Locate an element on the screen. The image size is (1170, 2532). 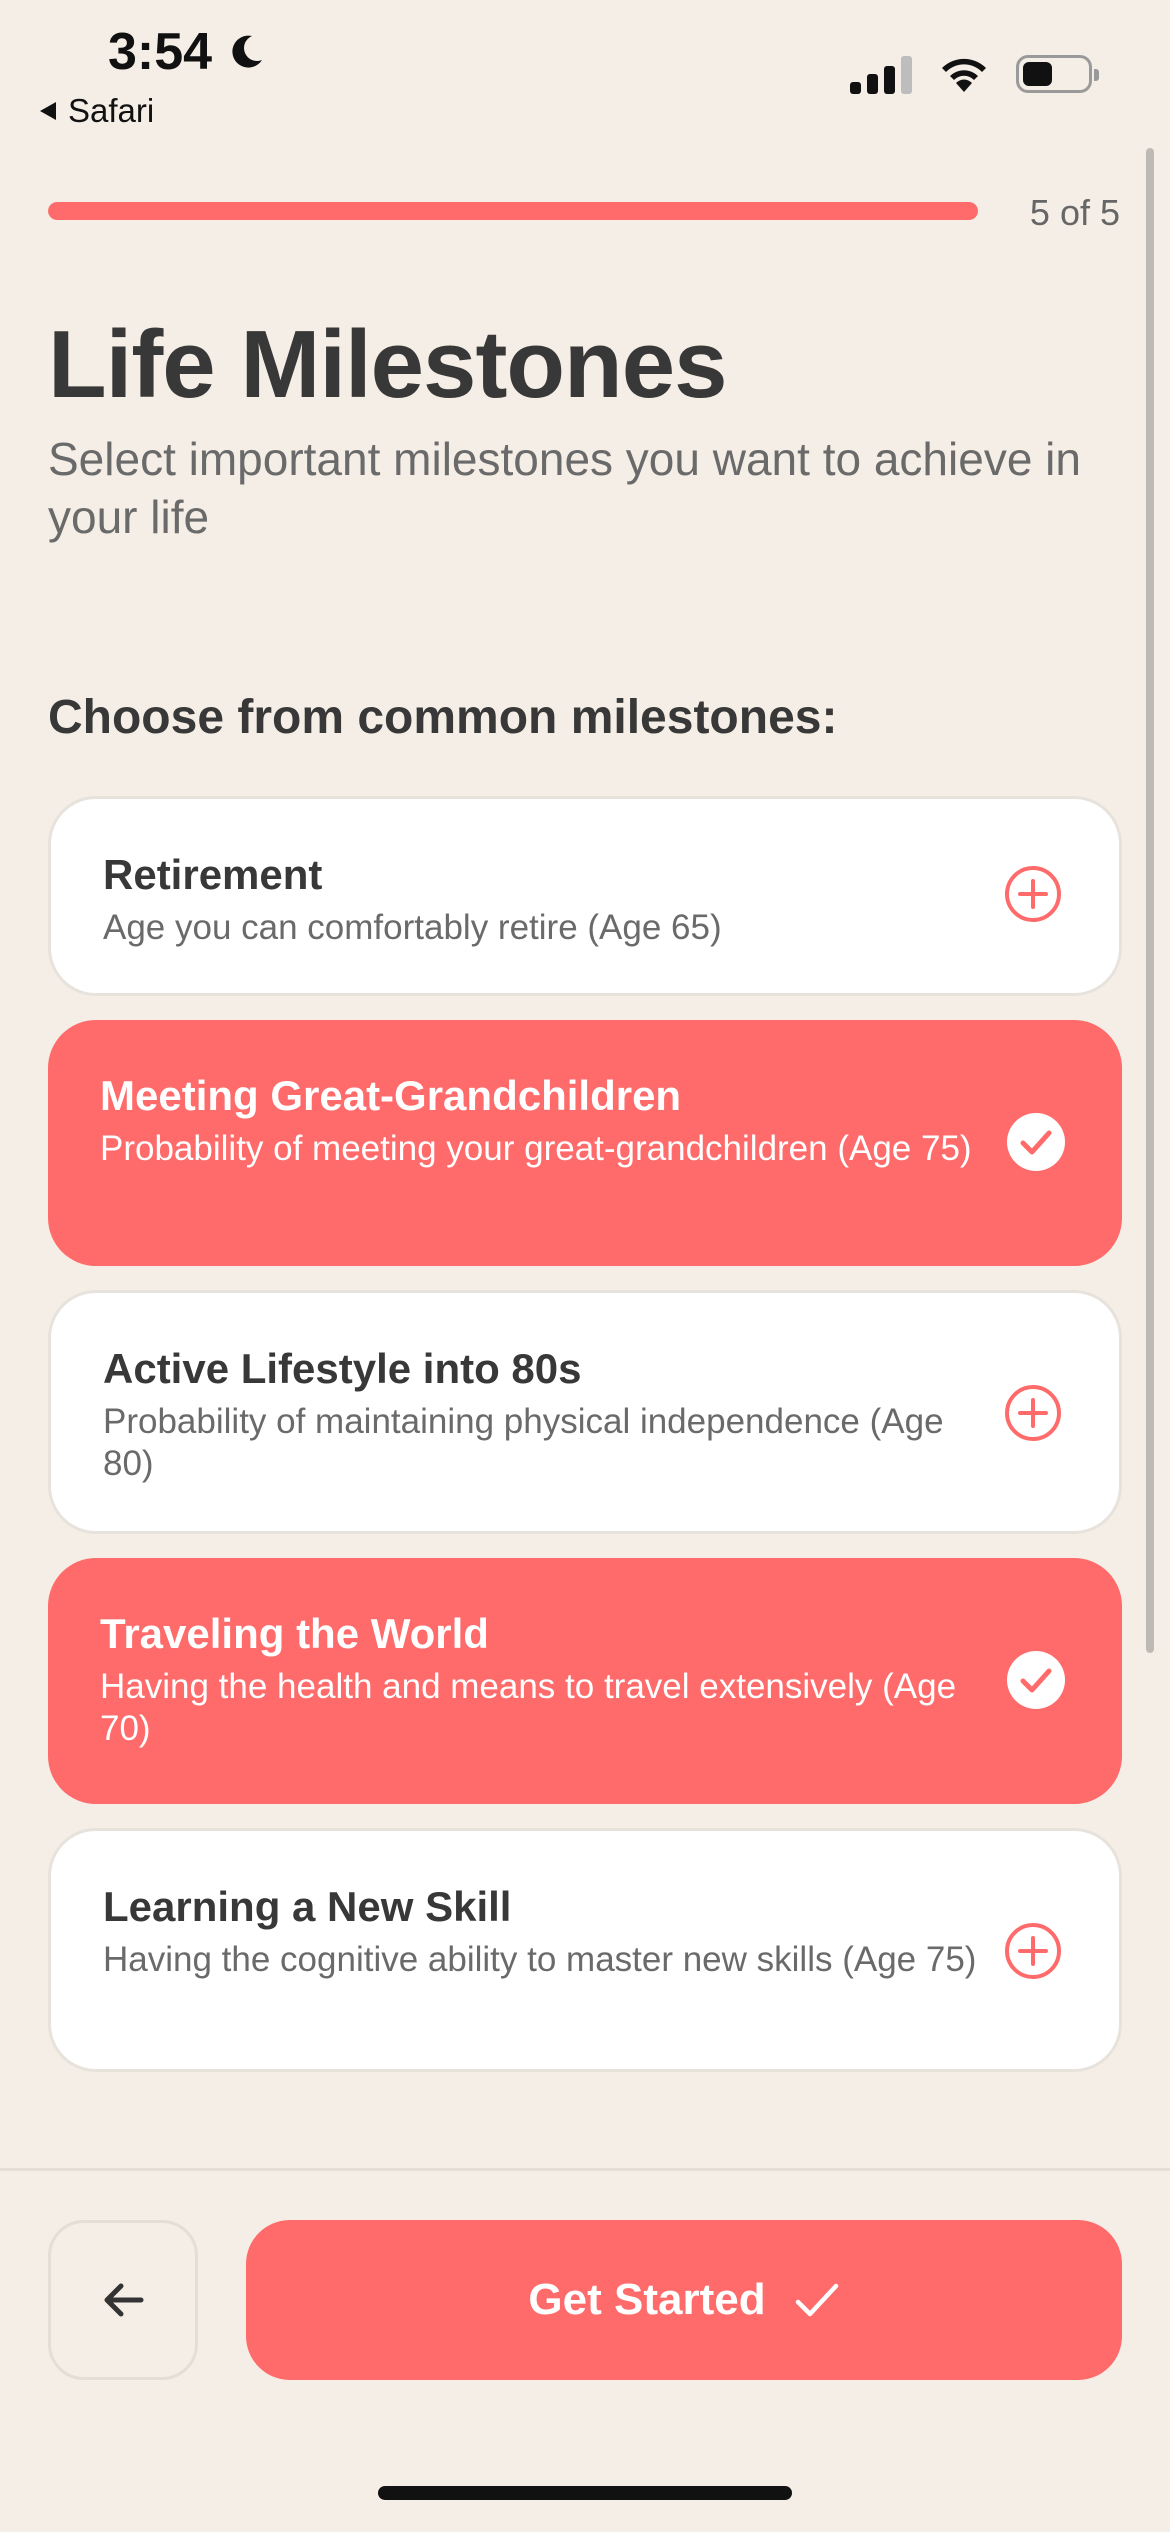
progress-fill is located at coordinates (513, 211).